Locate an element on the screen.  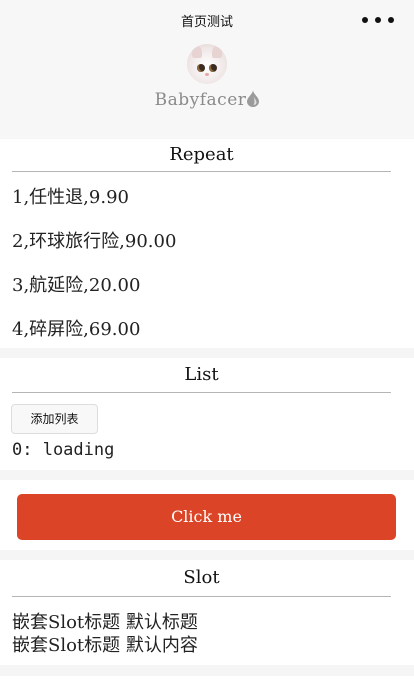
repeat-item: 3,航延险,20.00 is located at coordinates (76, 285).